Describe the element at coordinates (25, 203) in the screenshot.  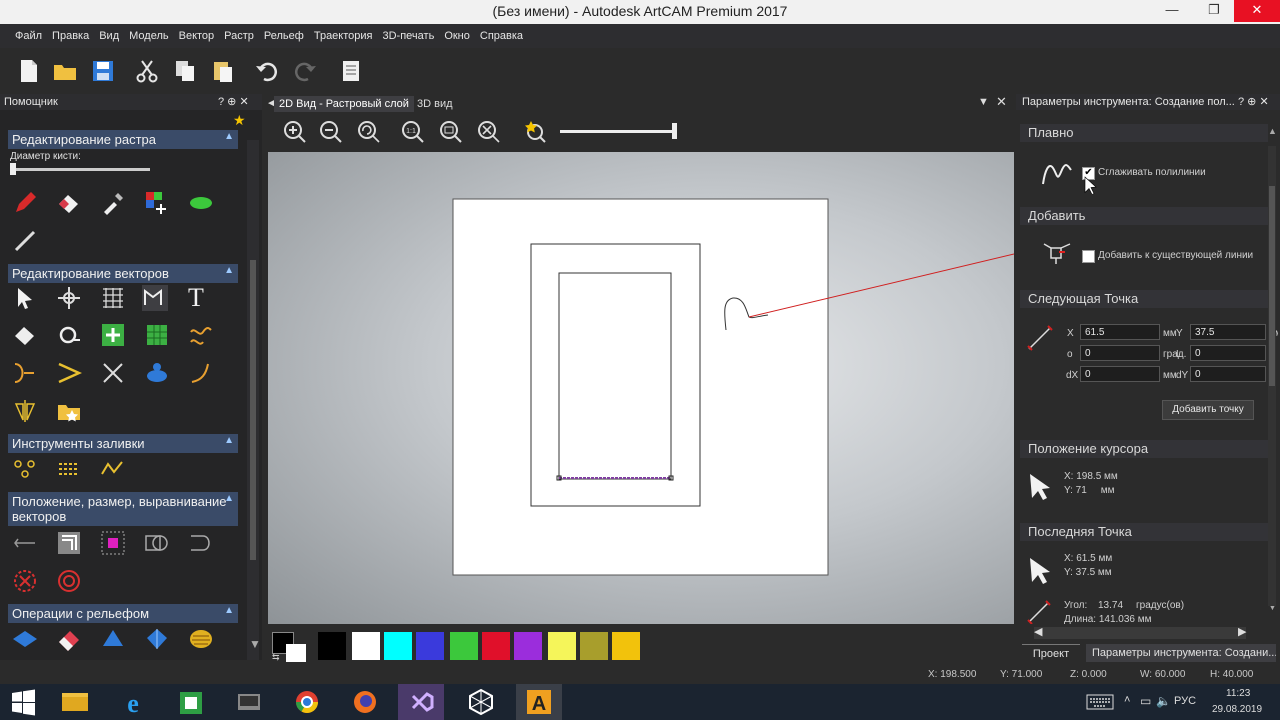
I see `pencil-icon` at that location.